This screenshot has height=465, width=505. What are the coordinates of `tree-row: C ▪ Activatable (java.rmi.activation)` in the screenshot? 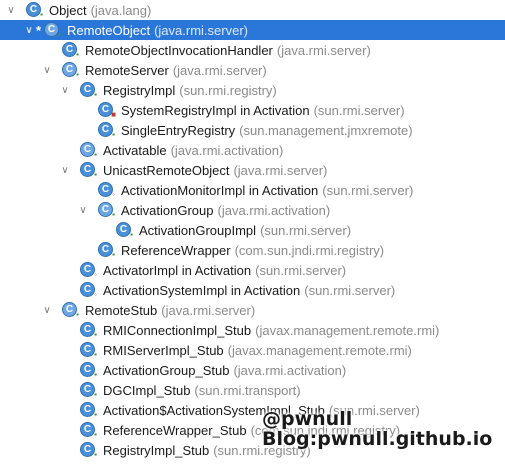 It's located at (252, 150).